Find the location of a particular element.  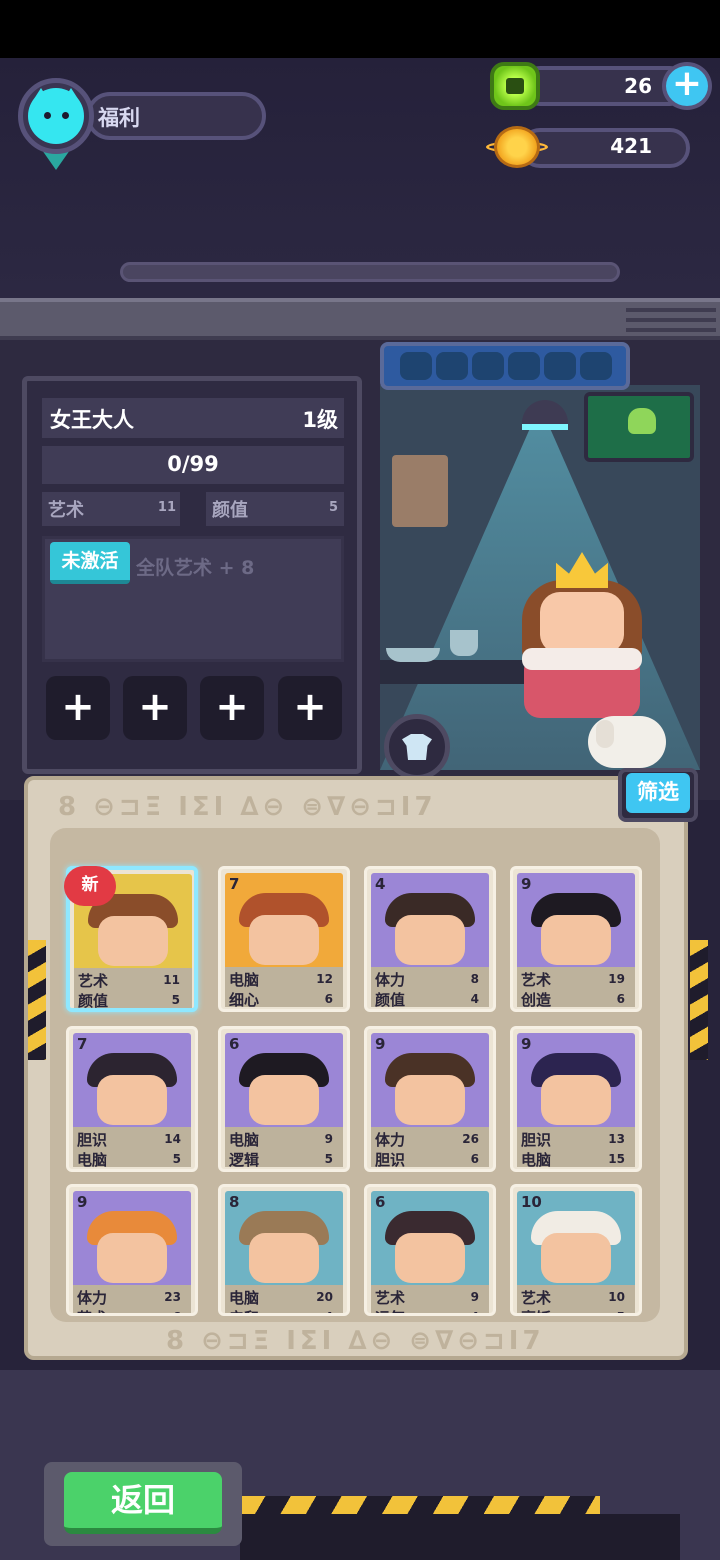

add-gems-button: + is located at coordinates (687, 86).